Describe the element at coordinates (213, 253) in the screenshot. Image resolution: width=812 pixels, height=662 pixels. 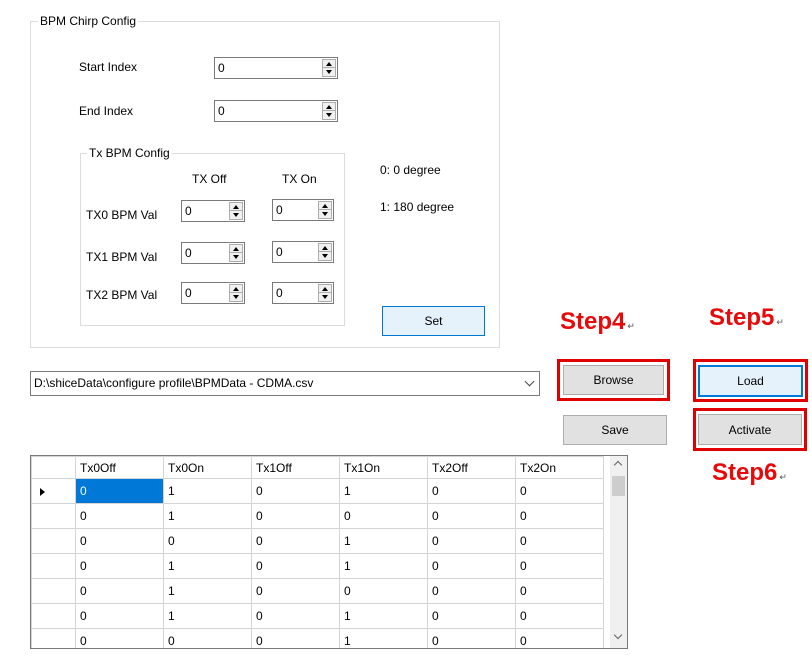
I see `tx1-off-spinner: 0` at that location.